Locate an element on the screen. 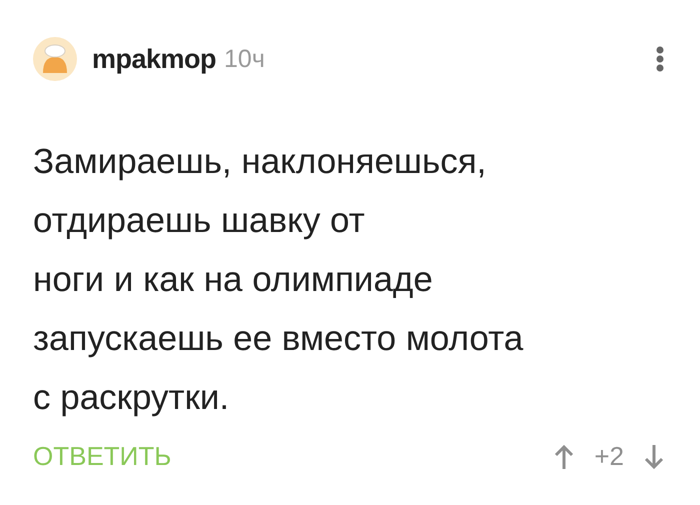 The height and width of the screenshot is (505, 700). avatar-icon is located at coordinates (55, 59).